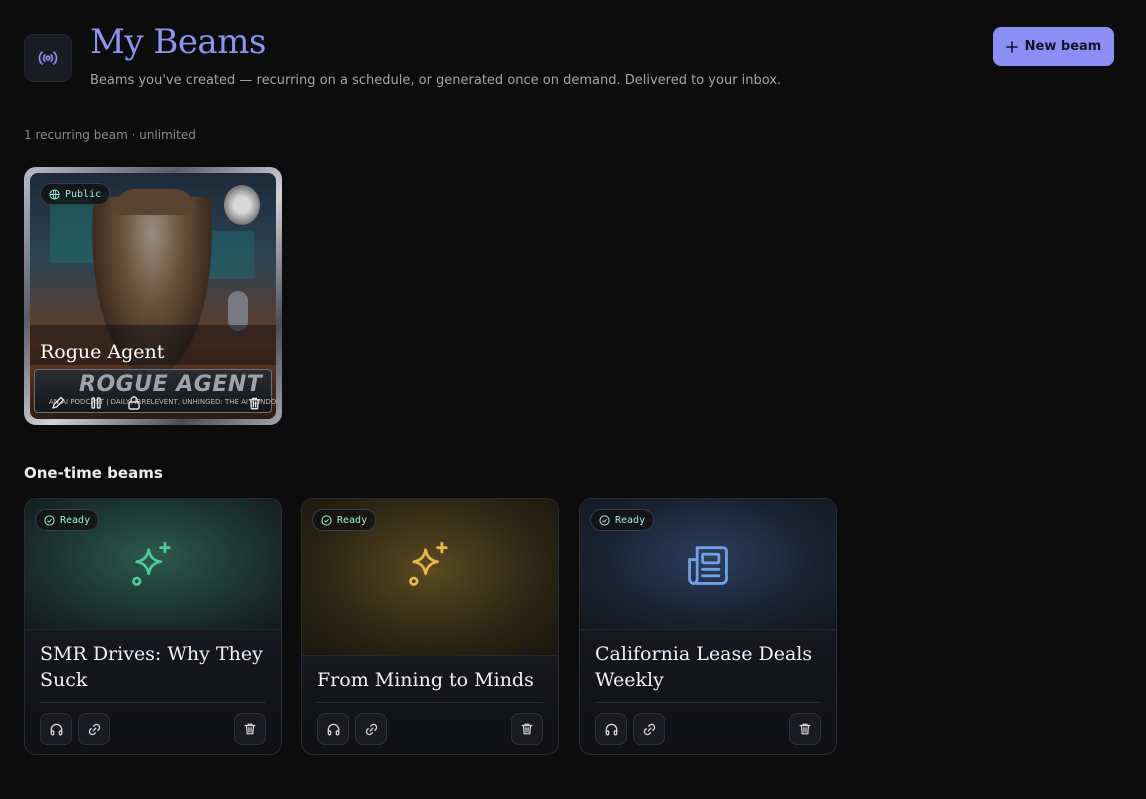  What do you see at coordinates (178, 42) in the screenshot?
I see `page-title: My Beams` at bounding box center [178, 42].